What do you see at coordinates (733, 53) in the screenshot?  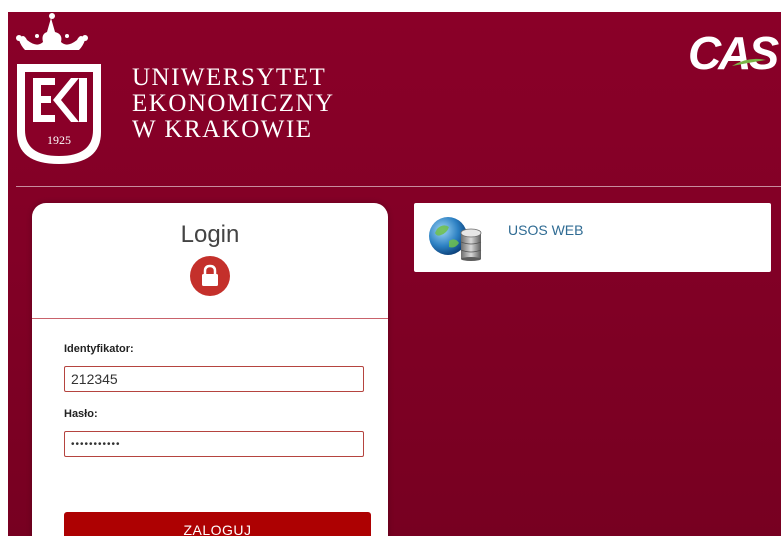 I see `cas-logo: CAS` at bounding box center [733, 53].